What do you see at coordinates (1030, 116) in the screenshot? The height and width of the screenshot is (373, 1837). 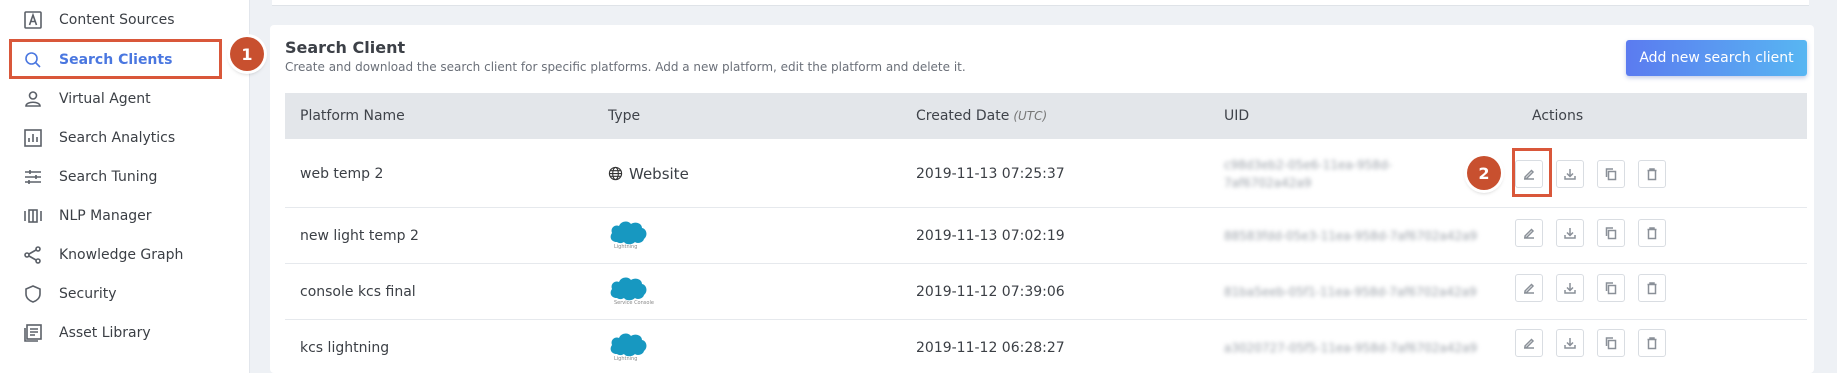 I see `header-created-date-suffix: (UTC)` at bounding box center [1030, 116].